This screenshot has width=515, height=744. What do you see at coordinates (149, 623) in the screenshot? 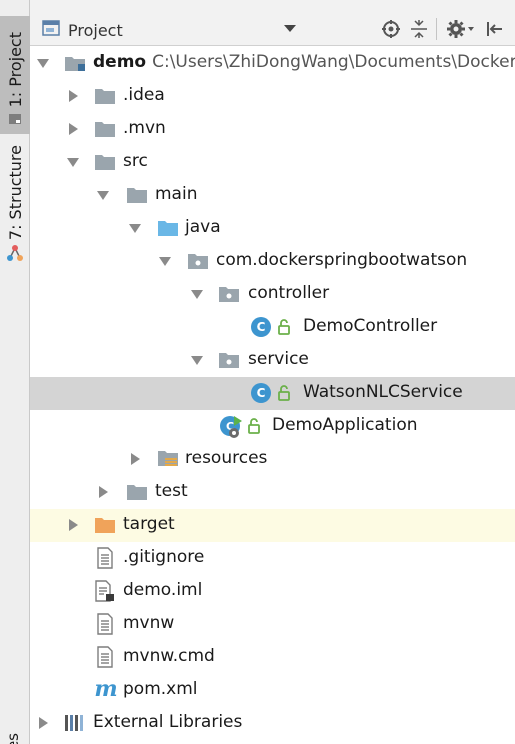
I see `tree-node-label: mvnw` at bounding box center [149, 623].